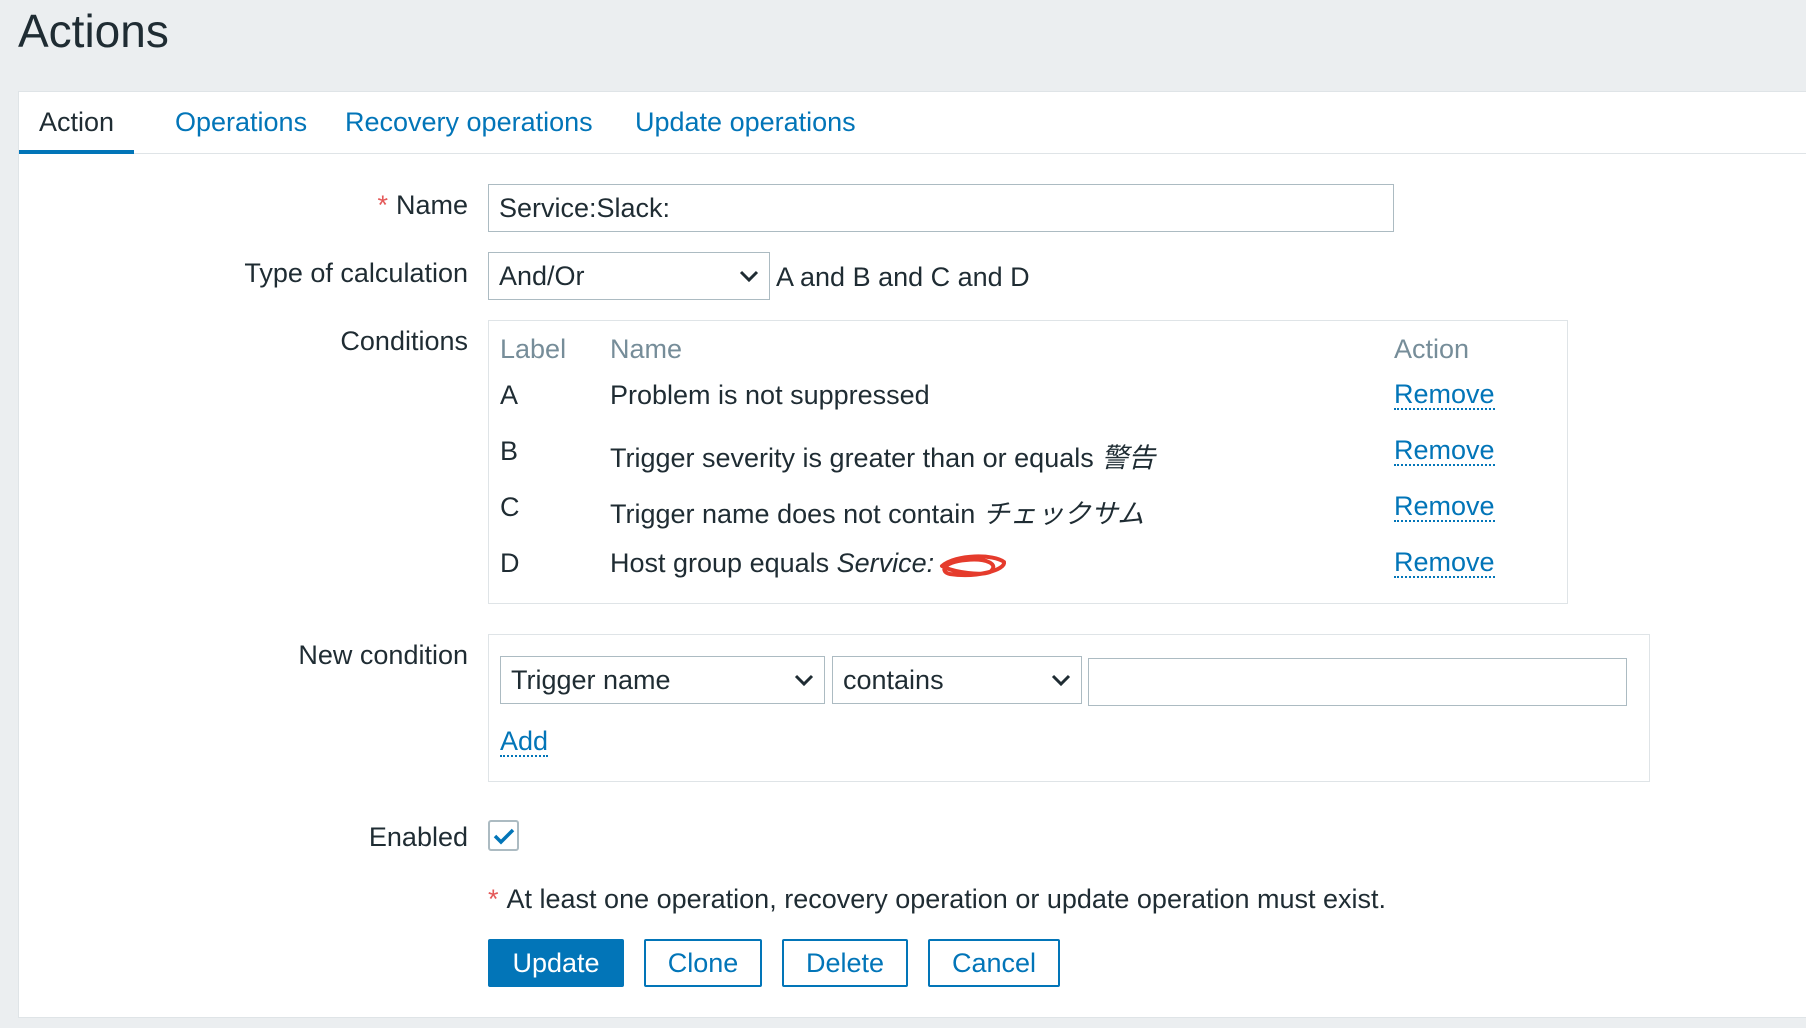  Describe the element at coordinates (745, 123) in the screenshot. I see `tab-update-operations: Update operations` at that location.